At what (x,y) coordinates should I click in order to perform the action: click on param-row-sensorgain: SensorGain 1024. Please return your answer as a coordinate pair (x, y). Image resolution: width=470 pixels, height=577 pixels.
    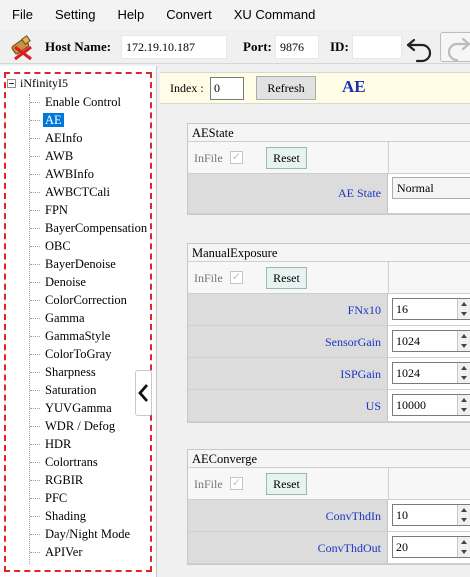
    Looking at the image, I should click on (329, 342).